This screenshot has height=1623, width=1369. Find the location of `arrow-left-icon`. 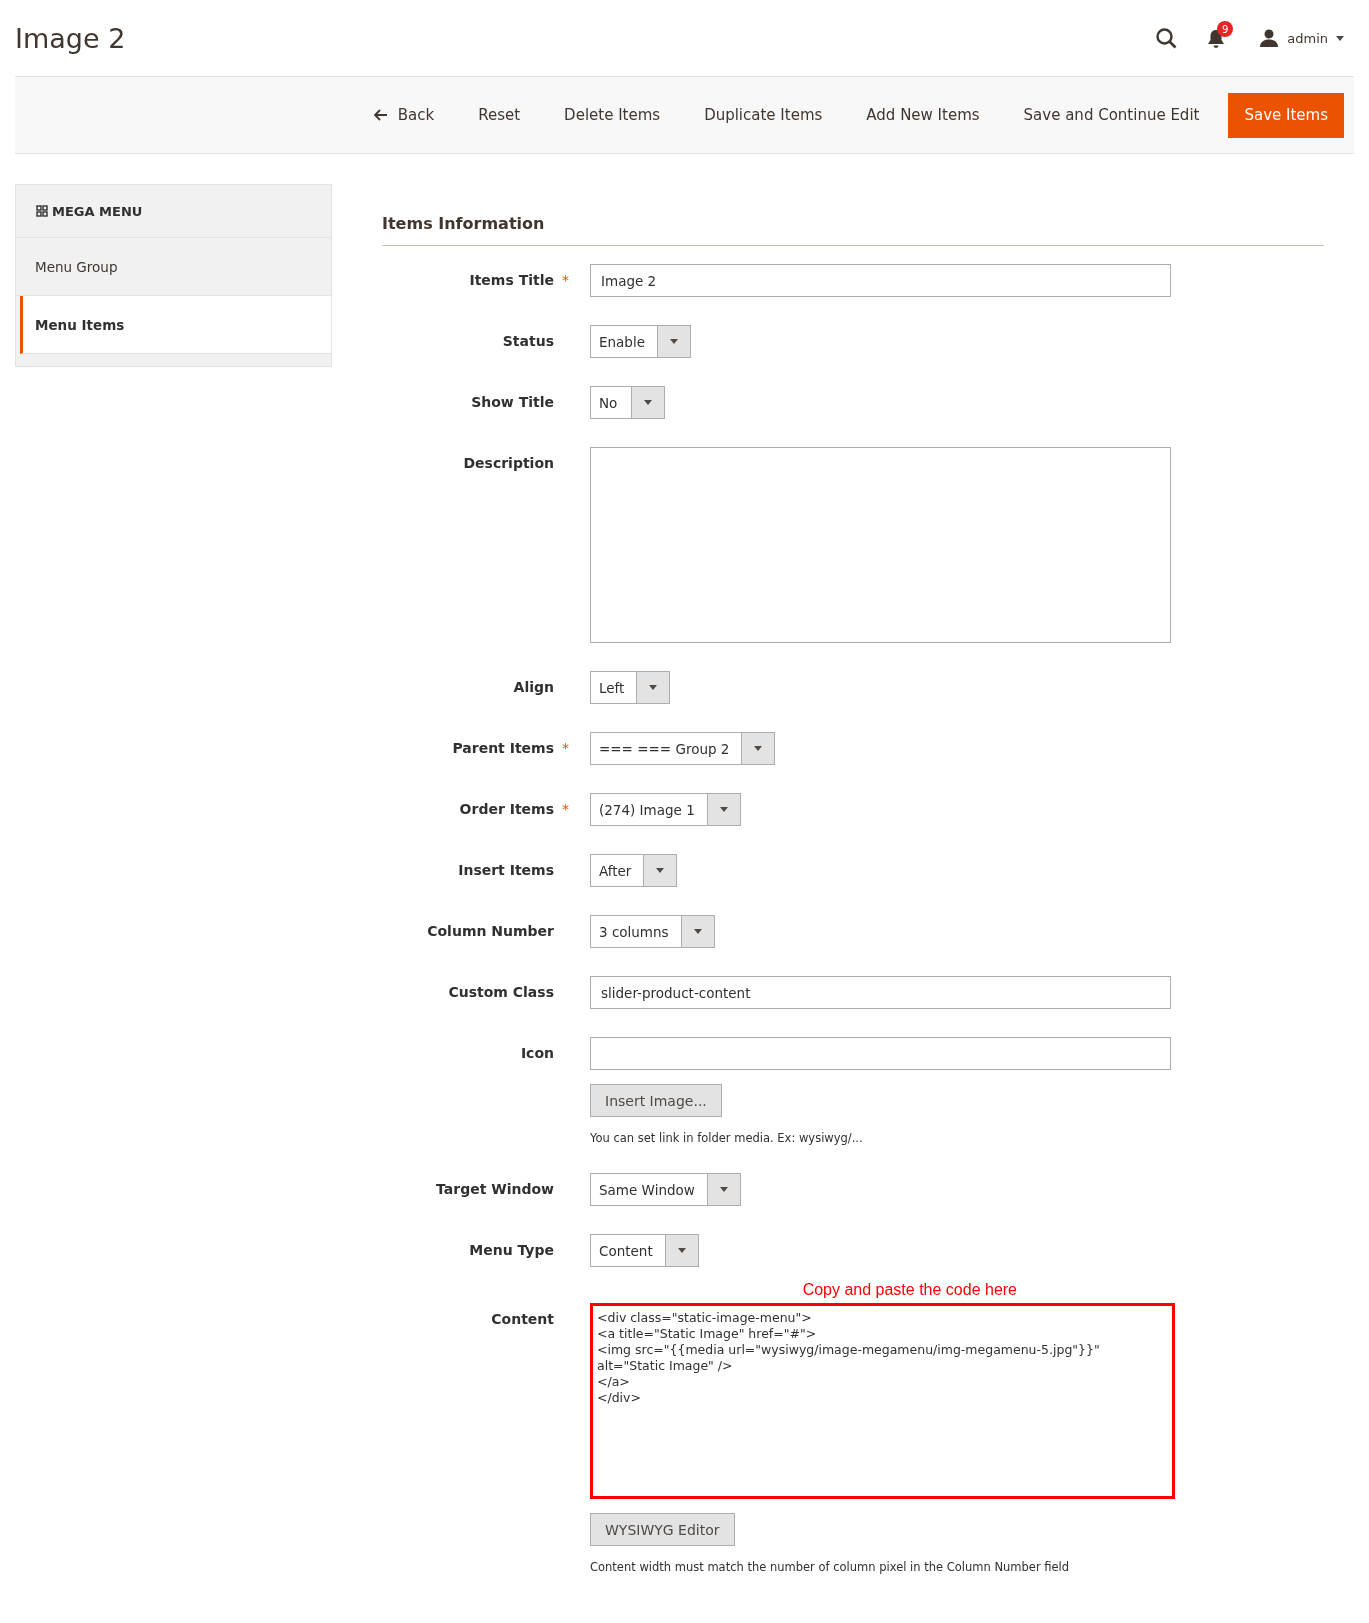

arrow-left-icon is located at coordinates (380, 115).